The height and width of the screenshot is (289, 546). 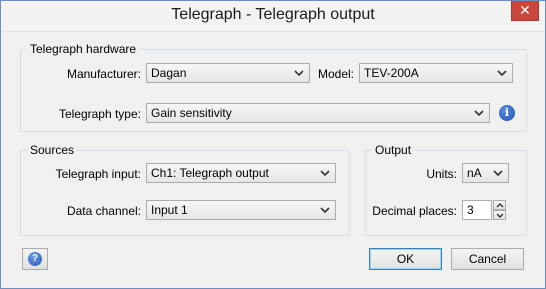 I want to click on model-dropdown: TEV-200A, so click(x=436, y=73).